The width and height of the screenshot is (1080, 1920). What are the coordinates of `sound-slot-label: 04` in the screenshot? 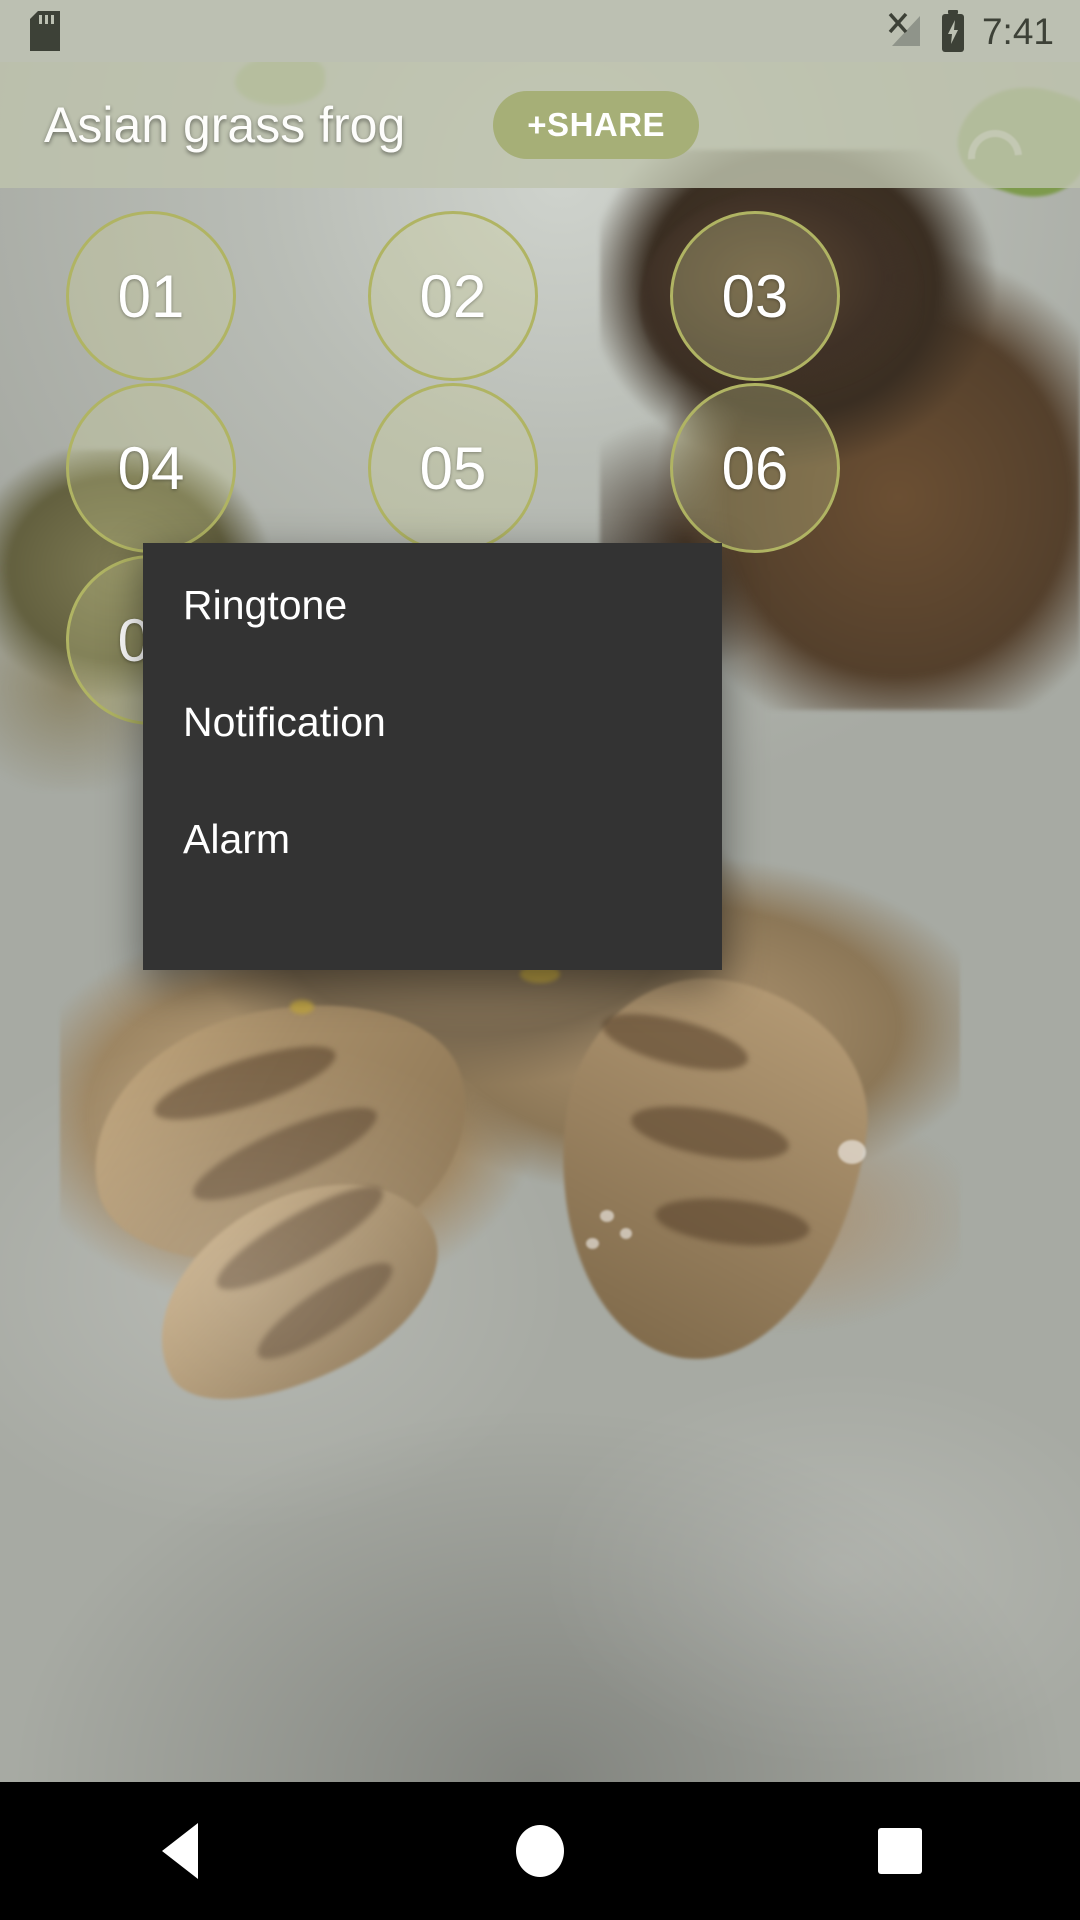 It's located at (151, 468).